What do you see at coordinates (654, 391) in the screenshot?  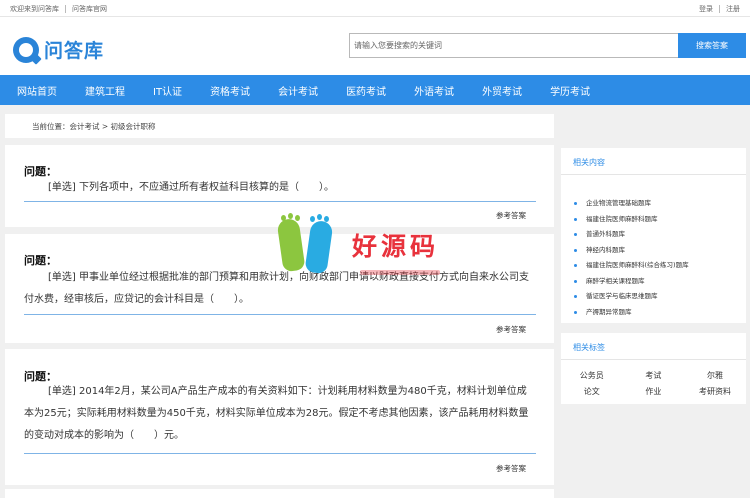 I see `tag-link: 作业` at bounding box center [654, 391].